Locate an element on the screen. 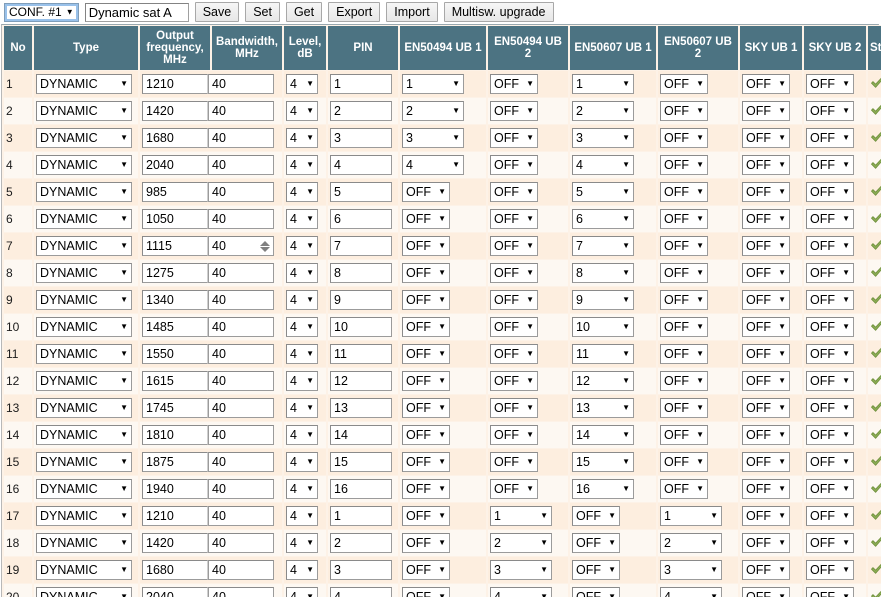 The image size is (881, 597). pin-input: 11 is located at coordinates (361, 354).